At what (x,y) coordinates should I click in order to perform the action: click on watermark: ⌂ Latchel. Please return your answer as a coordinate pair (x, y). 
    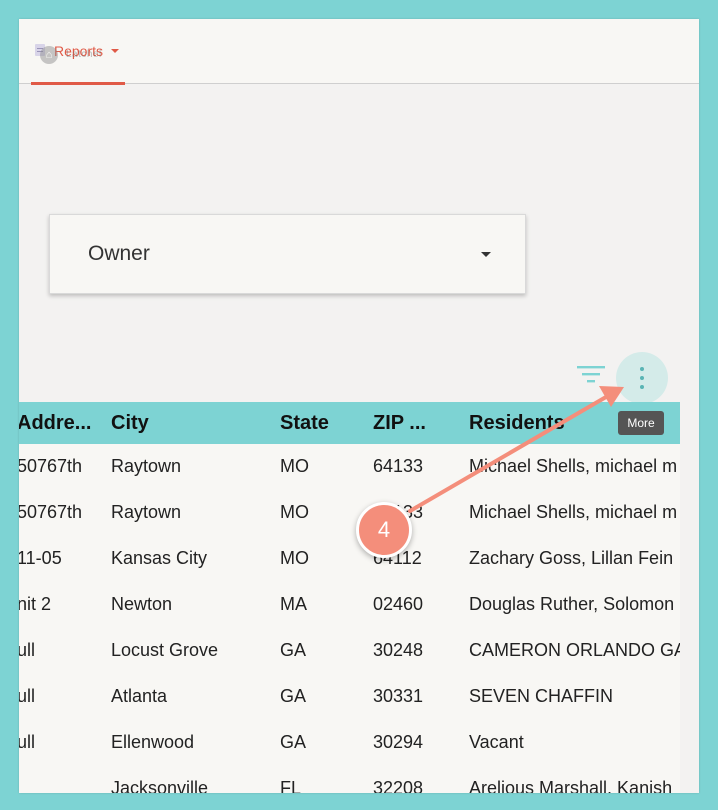
    Looking at the image, I should click on (95, 55).